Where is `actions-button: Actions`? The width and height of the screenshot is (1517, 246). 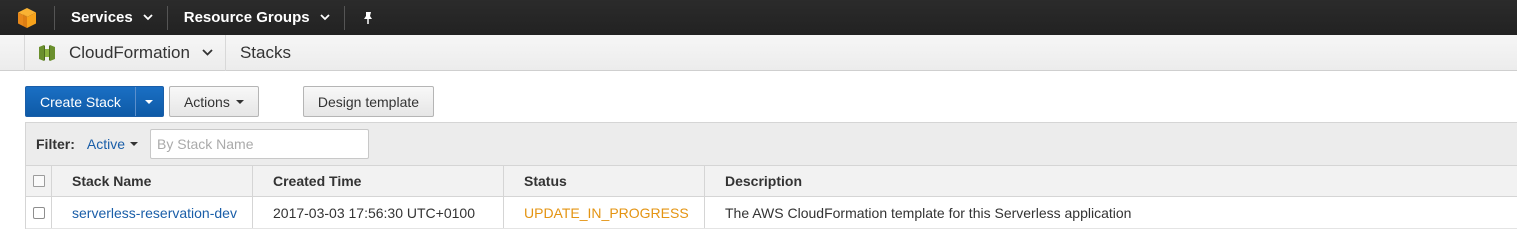 actions-button: Actions is located at coordinates (213, 101).